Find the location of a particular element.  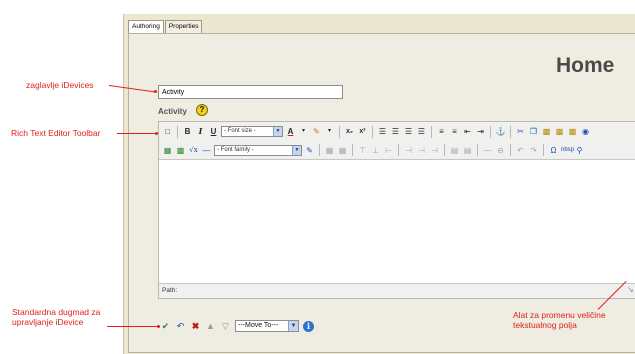

paste-word-icon: ▩ is located at coordinates (572, 131).